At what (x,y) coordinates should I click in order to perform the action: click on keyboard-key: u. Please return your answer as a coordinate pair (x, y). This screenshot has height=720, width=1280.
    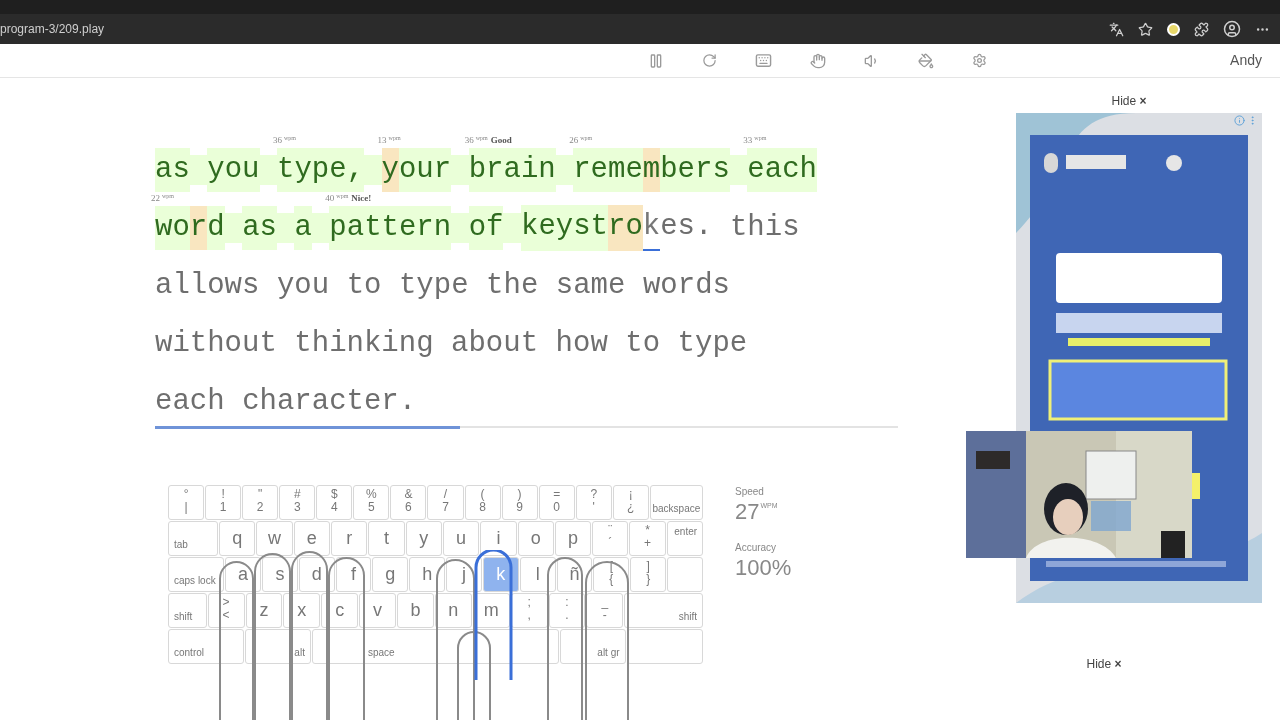
    Looking at the image, I should click on (461, 538).